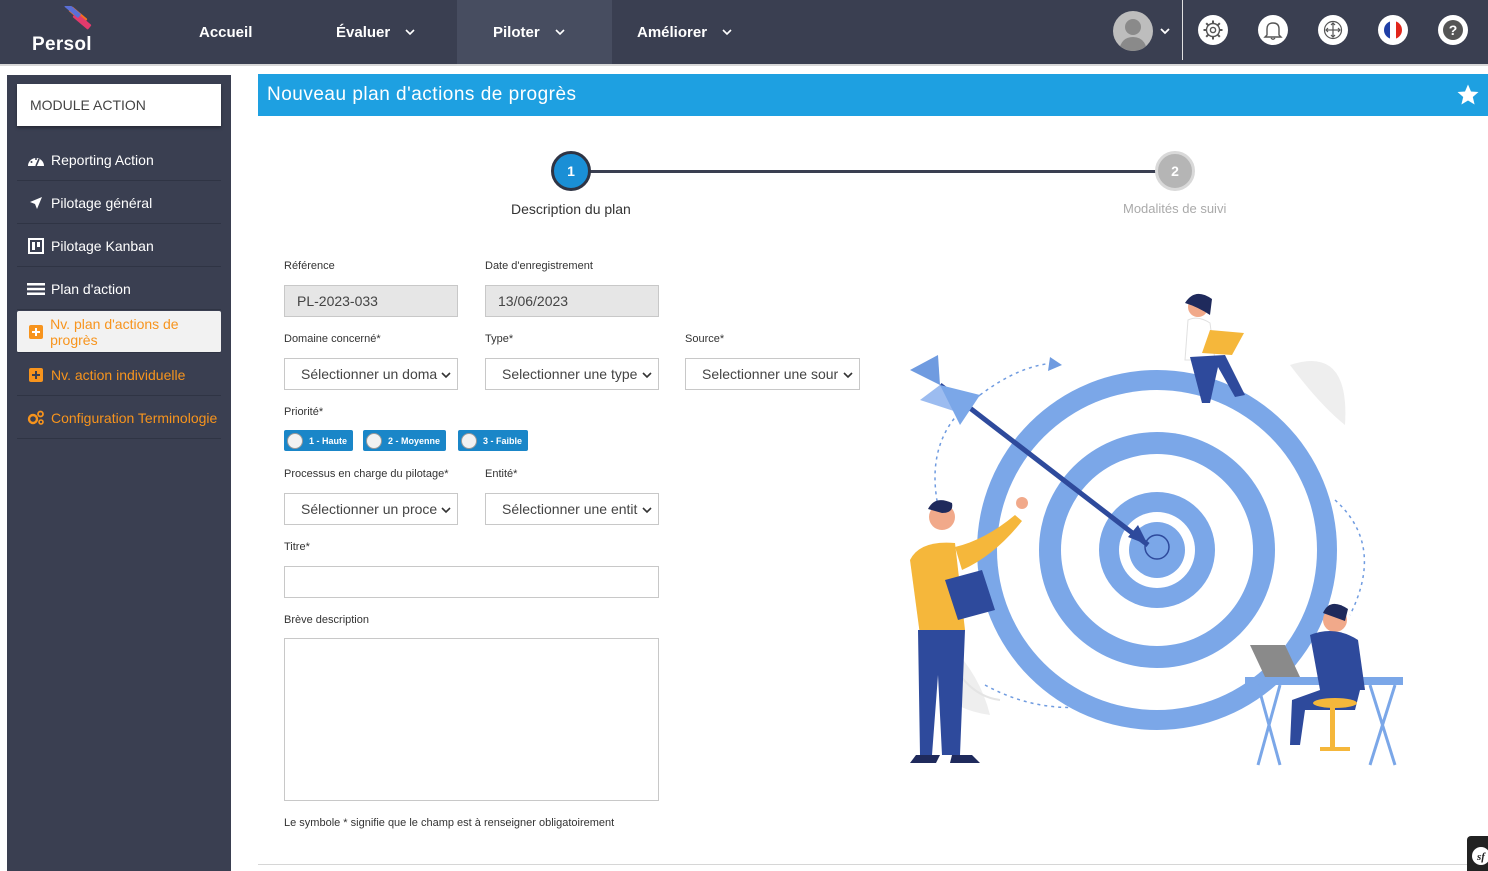 This screenshot has height=871, width=1488. Describe the element at coordinates (119, 289) in the screenshot. I see `sidebar-item-plan-action: Plan d'action` at that location.